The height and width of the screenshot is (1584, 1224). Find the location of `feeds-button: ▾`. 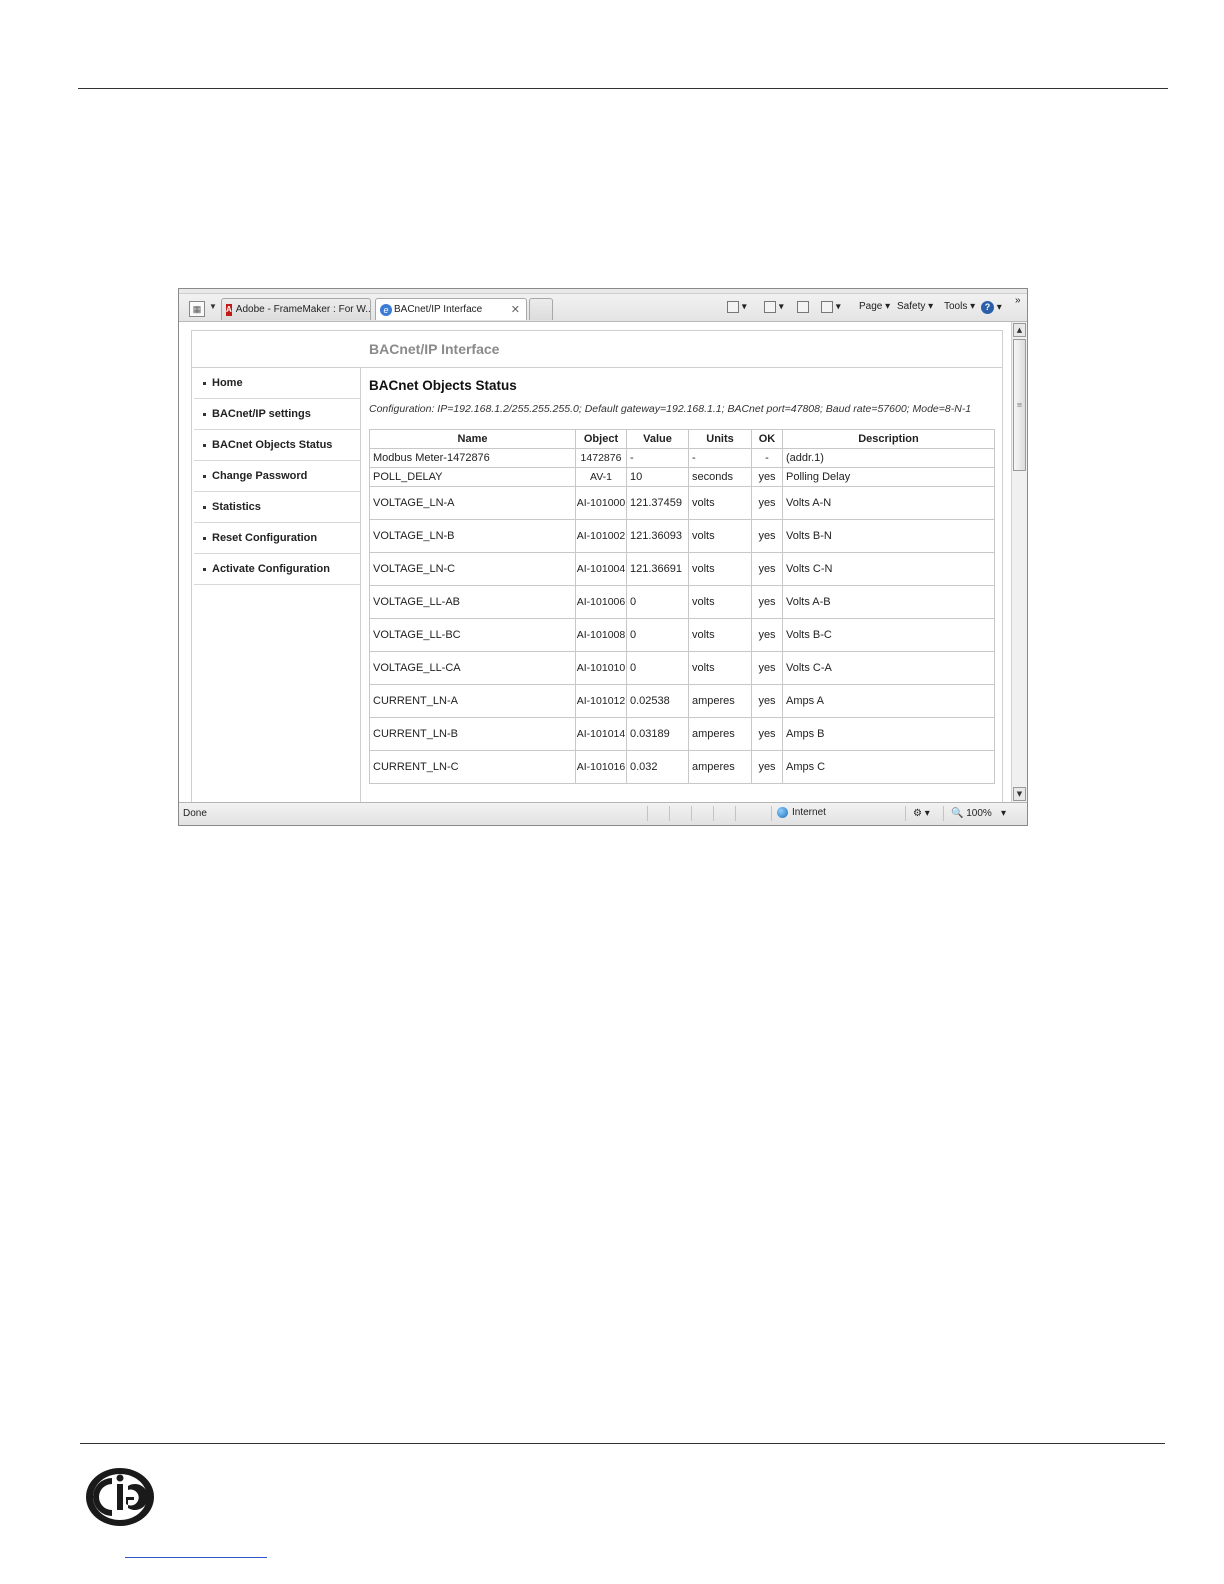

feeds-button: ▾ is located at coordinates (774, 307).